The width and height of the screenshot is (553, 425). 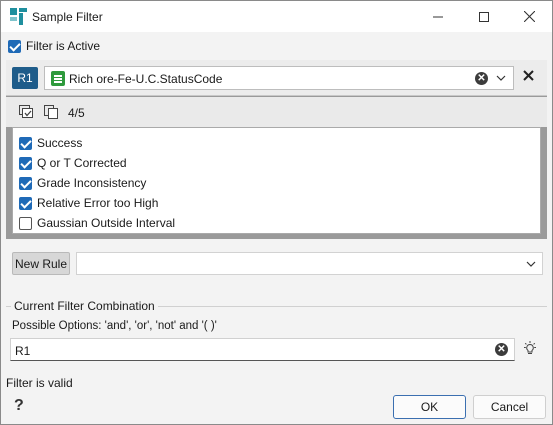 What do you see at coordinates (18, 16) in the screenshot?
I see `app-logo-icon` at bounding box center [18, 16].